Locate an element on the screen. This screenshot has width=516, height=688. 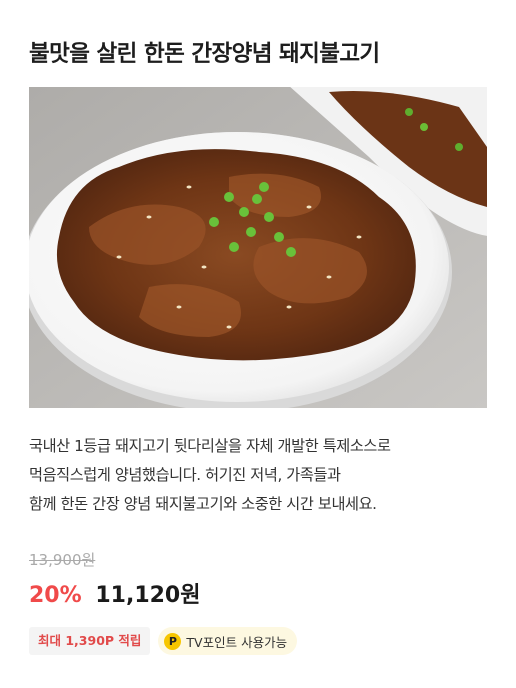
description-line: 함께 한돈 간장 양념 돼지불고기와 소중한 시간 보내세요. is located at coordinates (203, 504).